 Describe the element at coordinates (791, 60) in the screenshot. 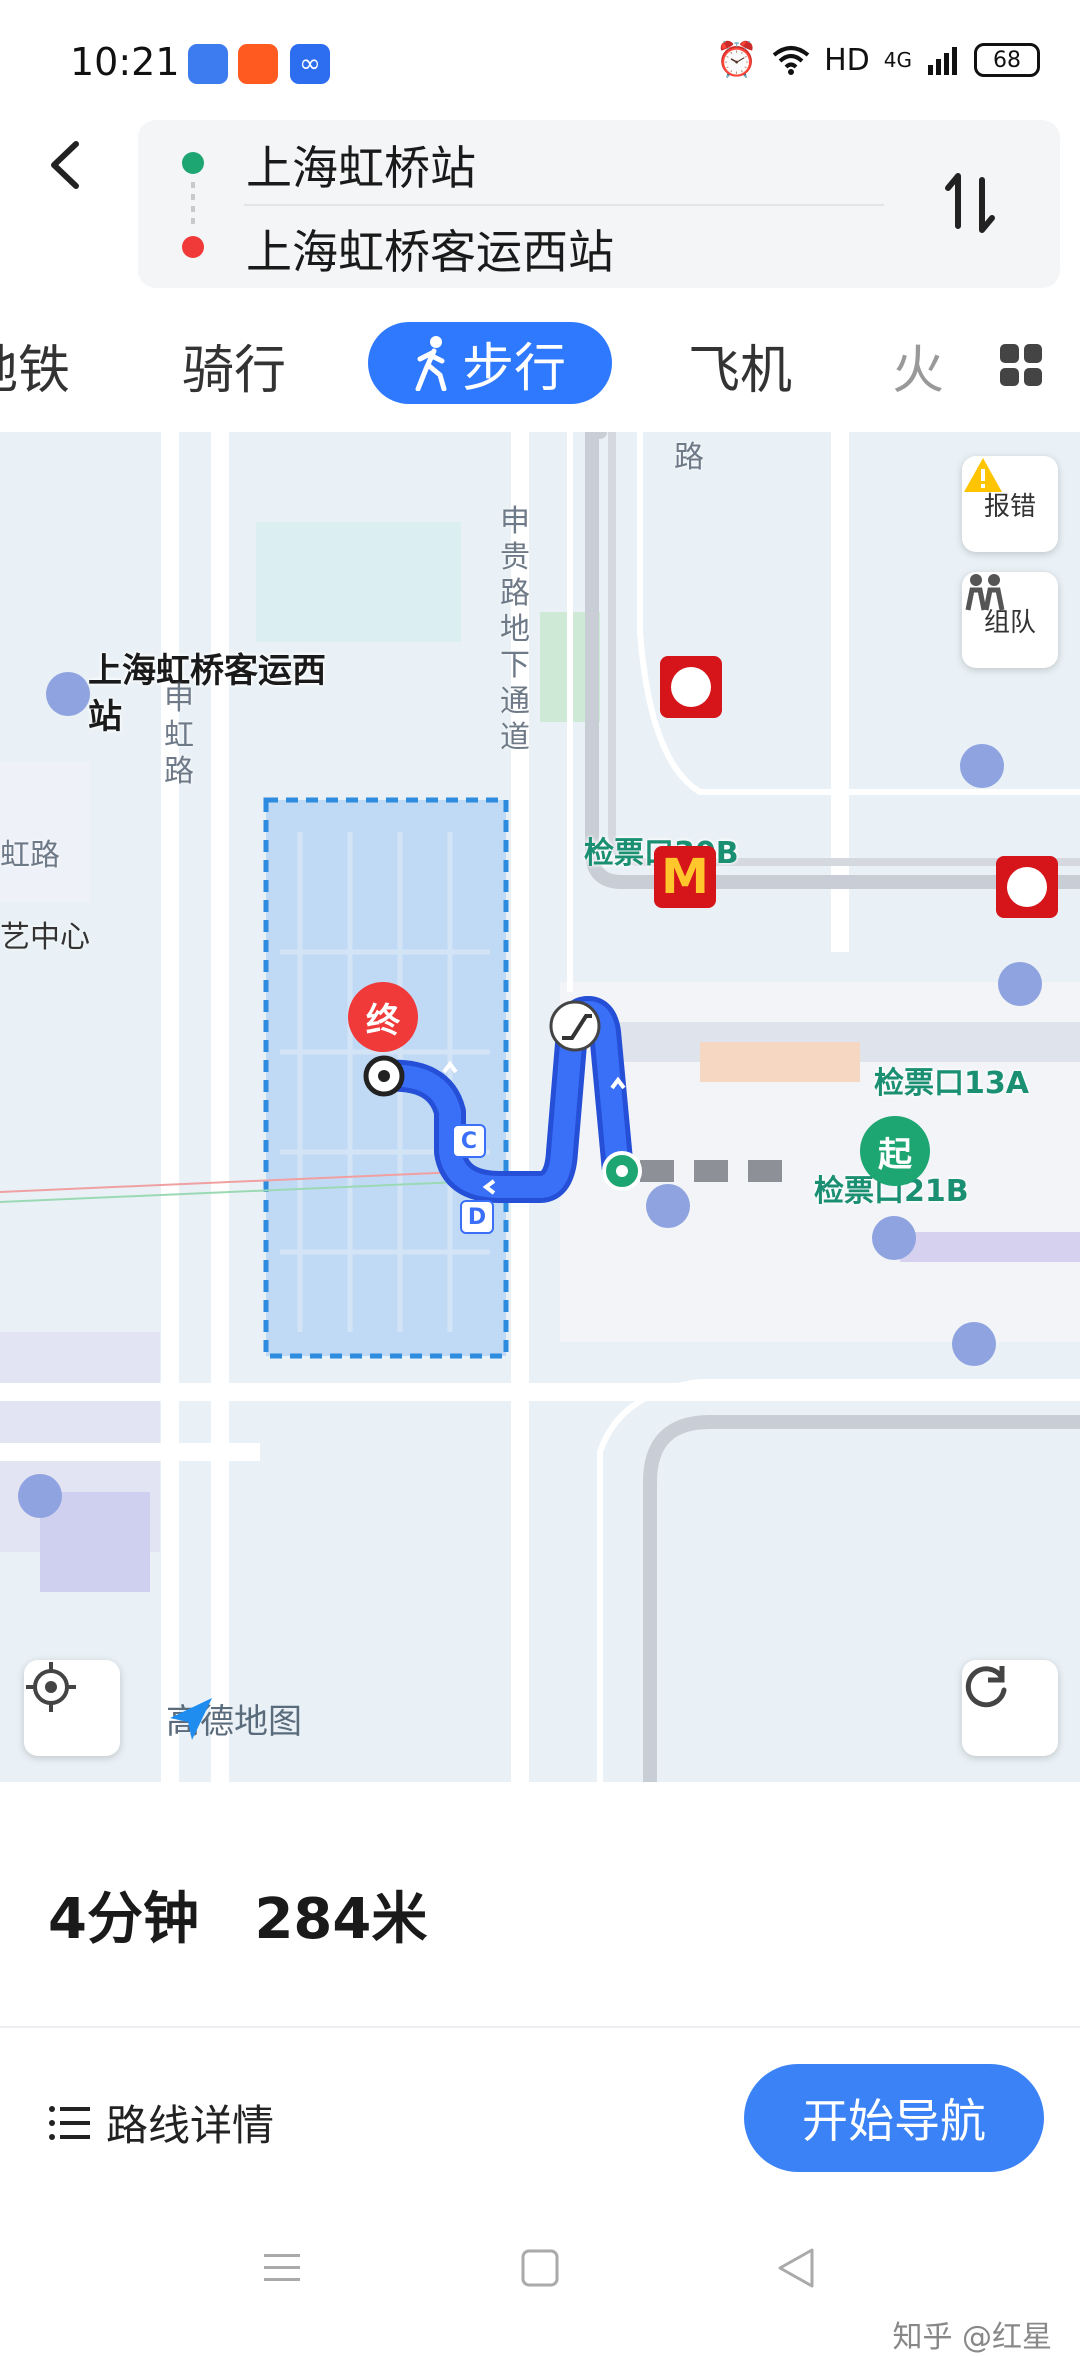

I see `wifi-icon` at that location.